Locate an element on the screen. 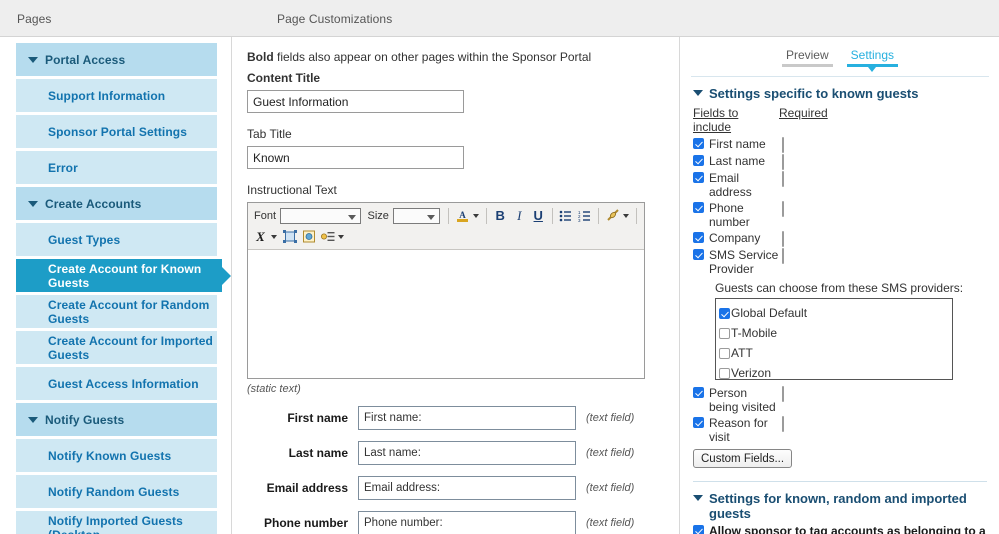 The width and height of the screenshot is (999, 534). sms-provider-item: T-Mobile is located at coordinates (835, 333).